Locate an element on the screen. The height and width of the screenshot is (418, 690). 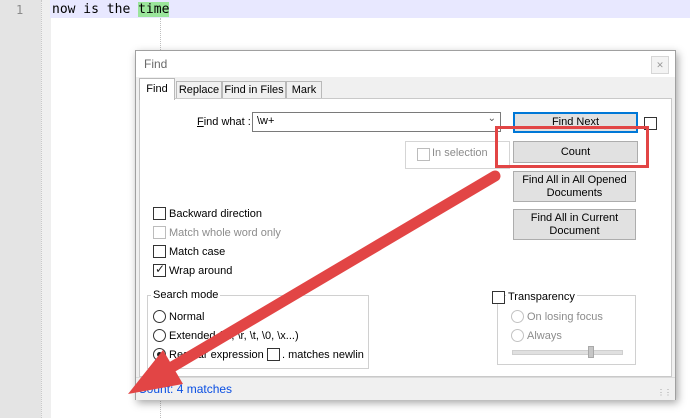
check-icon: ✓ is located at coordinates (160, 269).